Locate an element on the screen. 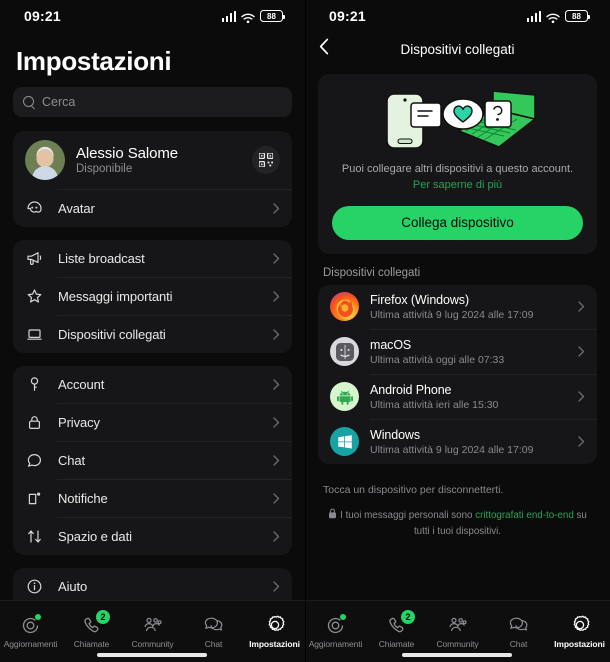  back-button is located at coordinates (324, 49).